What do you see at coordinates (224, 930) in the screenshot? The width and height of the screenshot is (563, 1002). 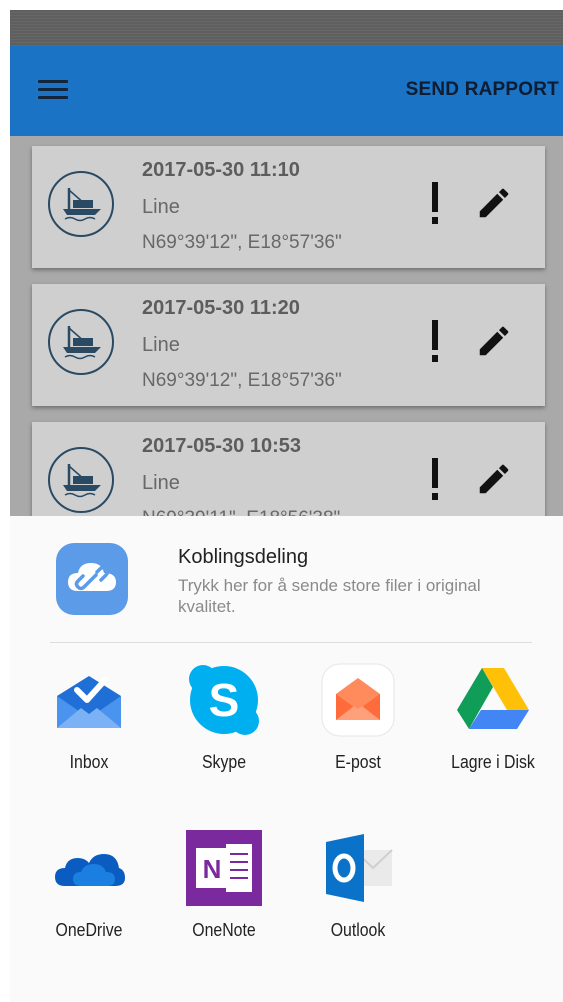 I see `app-label: OneNote` at bounding box center [224, 930].